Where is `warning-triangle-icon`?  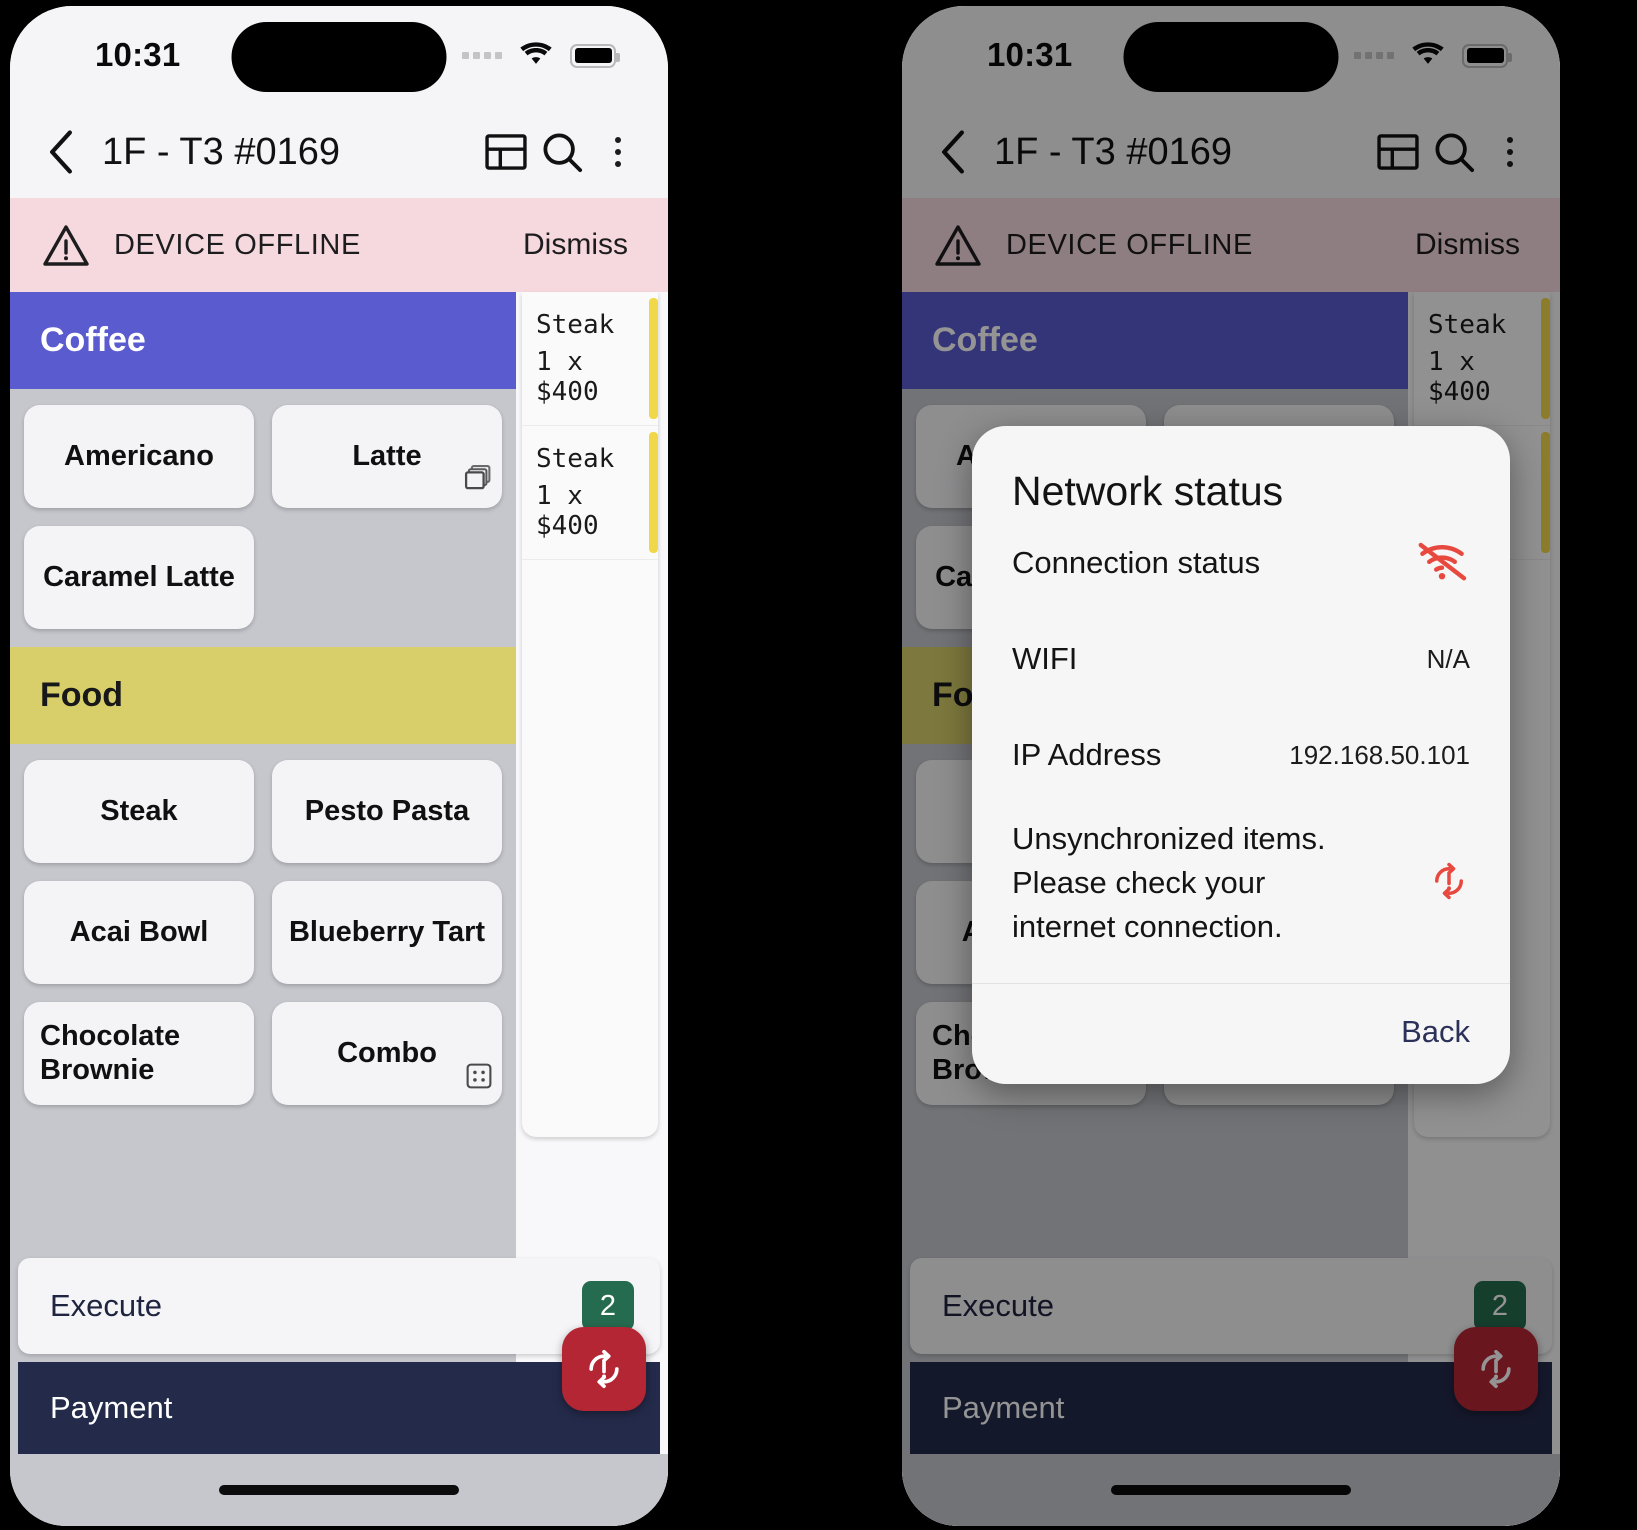
warning-triangle-icon is located at coordinates (66, 245).